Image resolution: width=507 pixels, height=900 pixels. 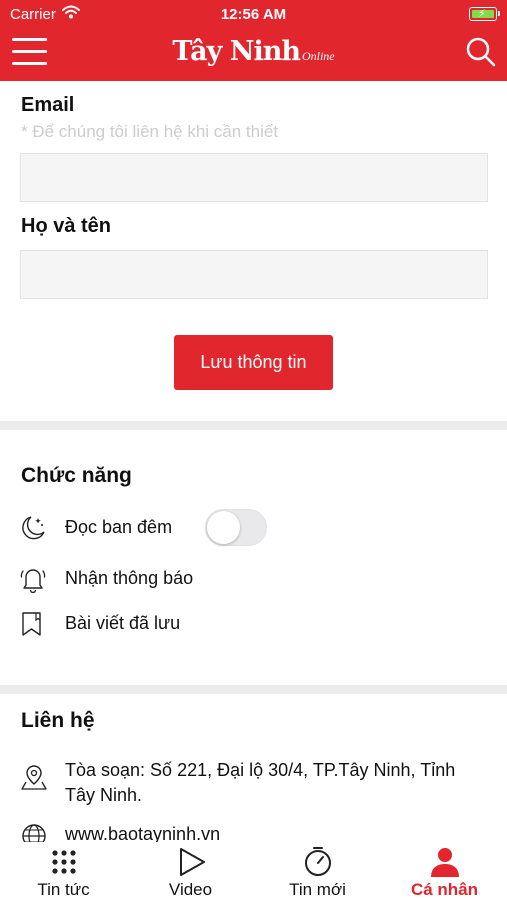 What do you see at coordinates (254, 177) in the screenshot?
I see `email-field` at bounding box center [254, 177].